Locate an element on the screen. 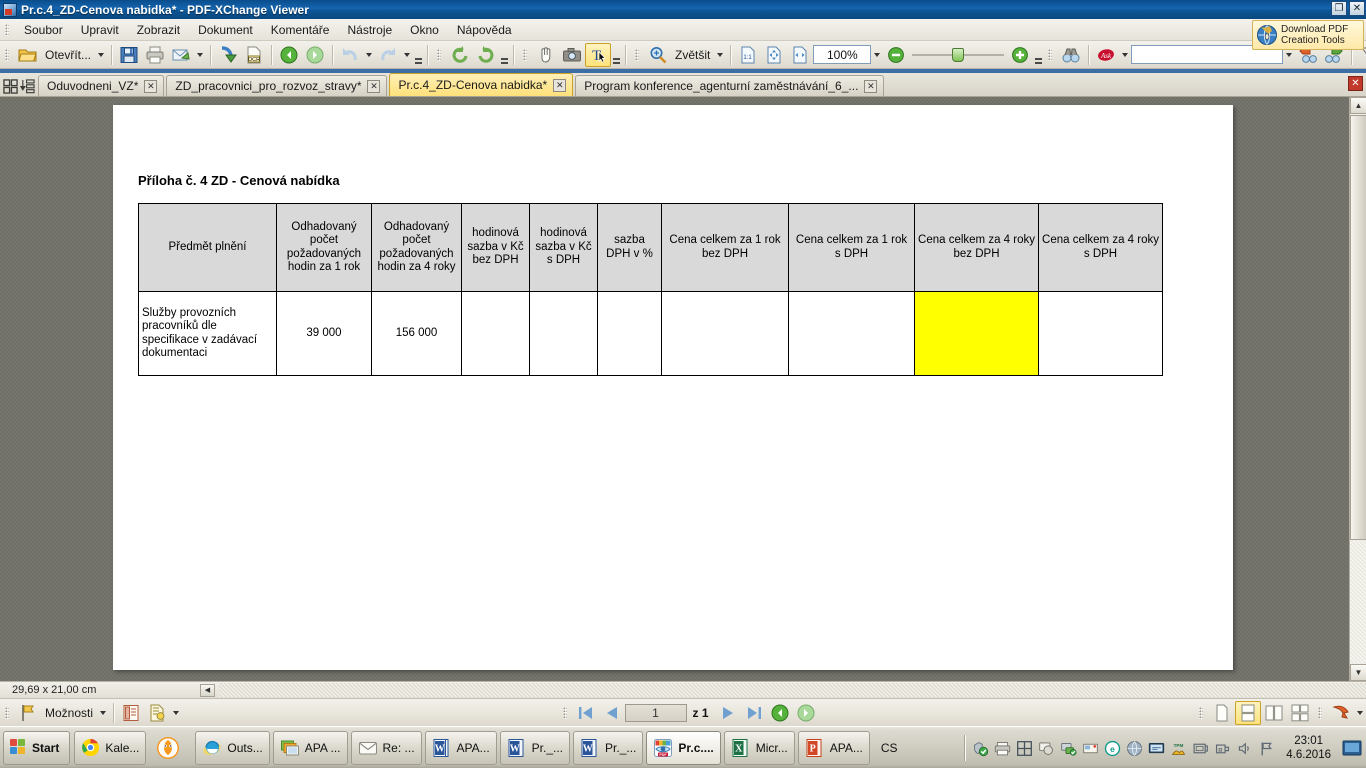 This screenshot has width=1366, height=768. tab-zd-pracovnici-pro-rozvoz-stravy: ZD_pracovnici_pro_rozvoz_stravy* ✕ is located at coordinates (277, 85).